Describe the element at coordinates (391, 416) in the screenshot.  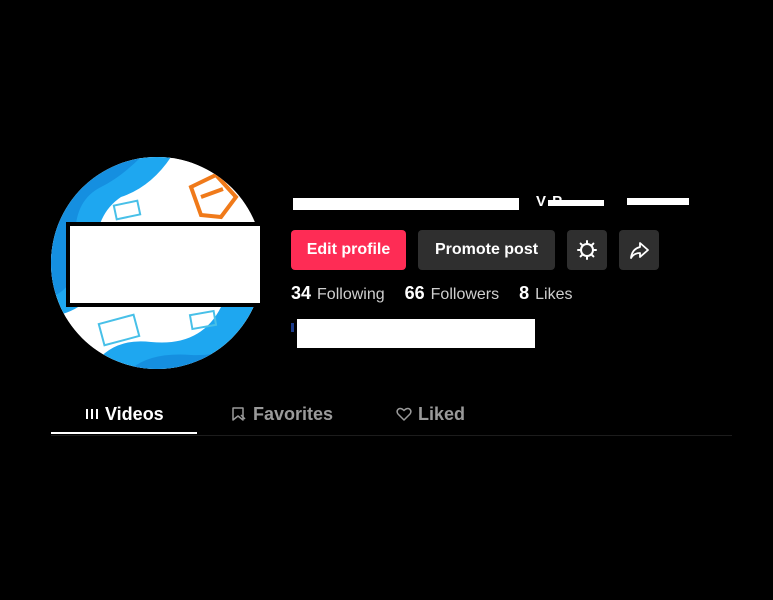
I see `profile-tabs: Videos Favorites Liked` at that location.